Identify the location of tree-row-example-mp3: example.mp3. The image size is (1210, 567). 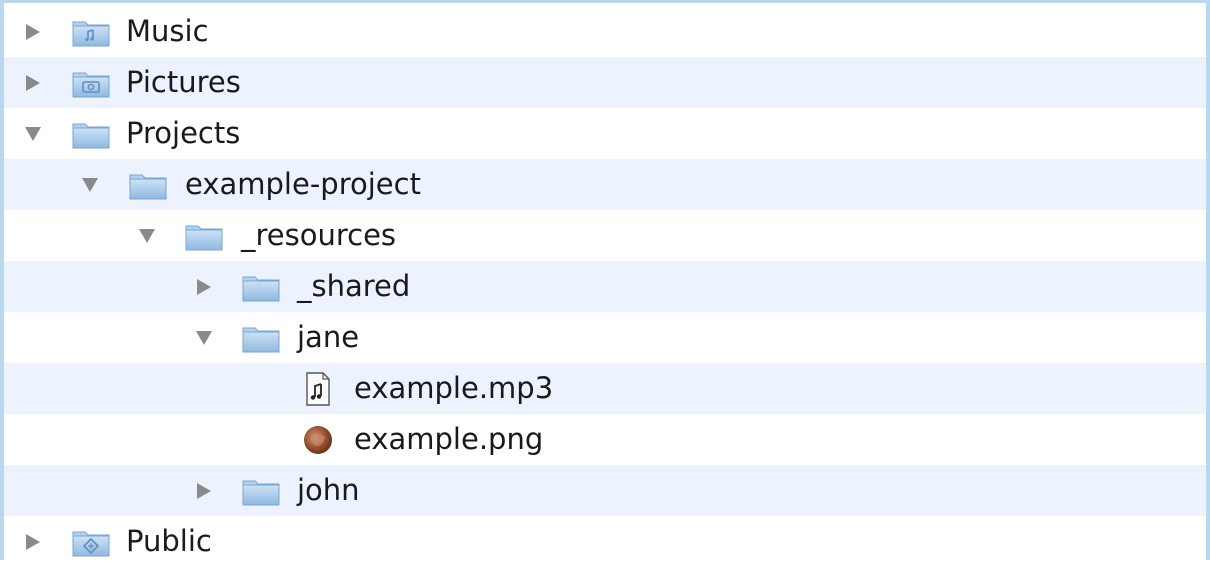
(605, 388).